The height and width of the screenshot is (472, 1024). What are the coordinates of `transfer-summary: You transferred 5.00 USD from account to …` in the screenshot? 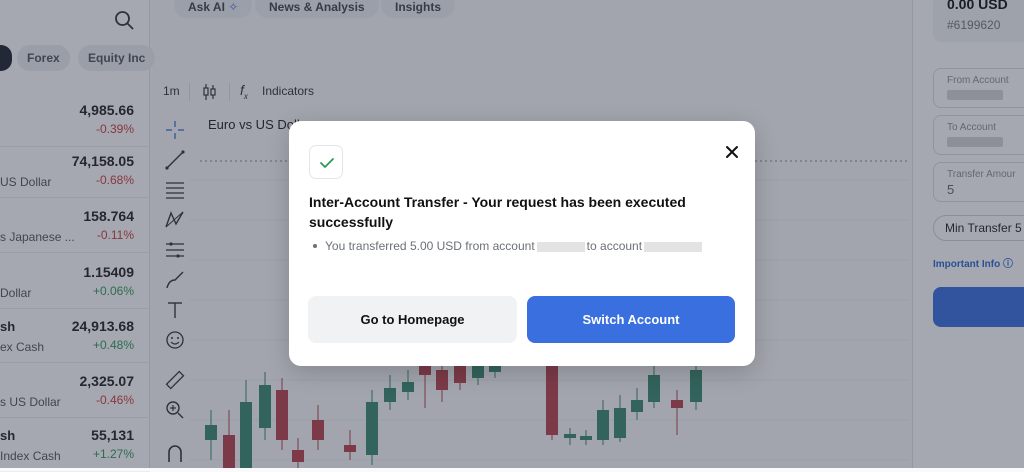 It's located at (508, 246).